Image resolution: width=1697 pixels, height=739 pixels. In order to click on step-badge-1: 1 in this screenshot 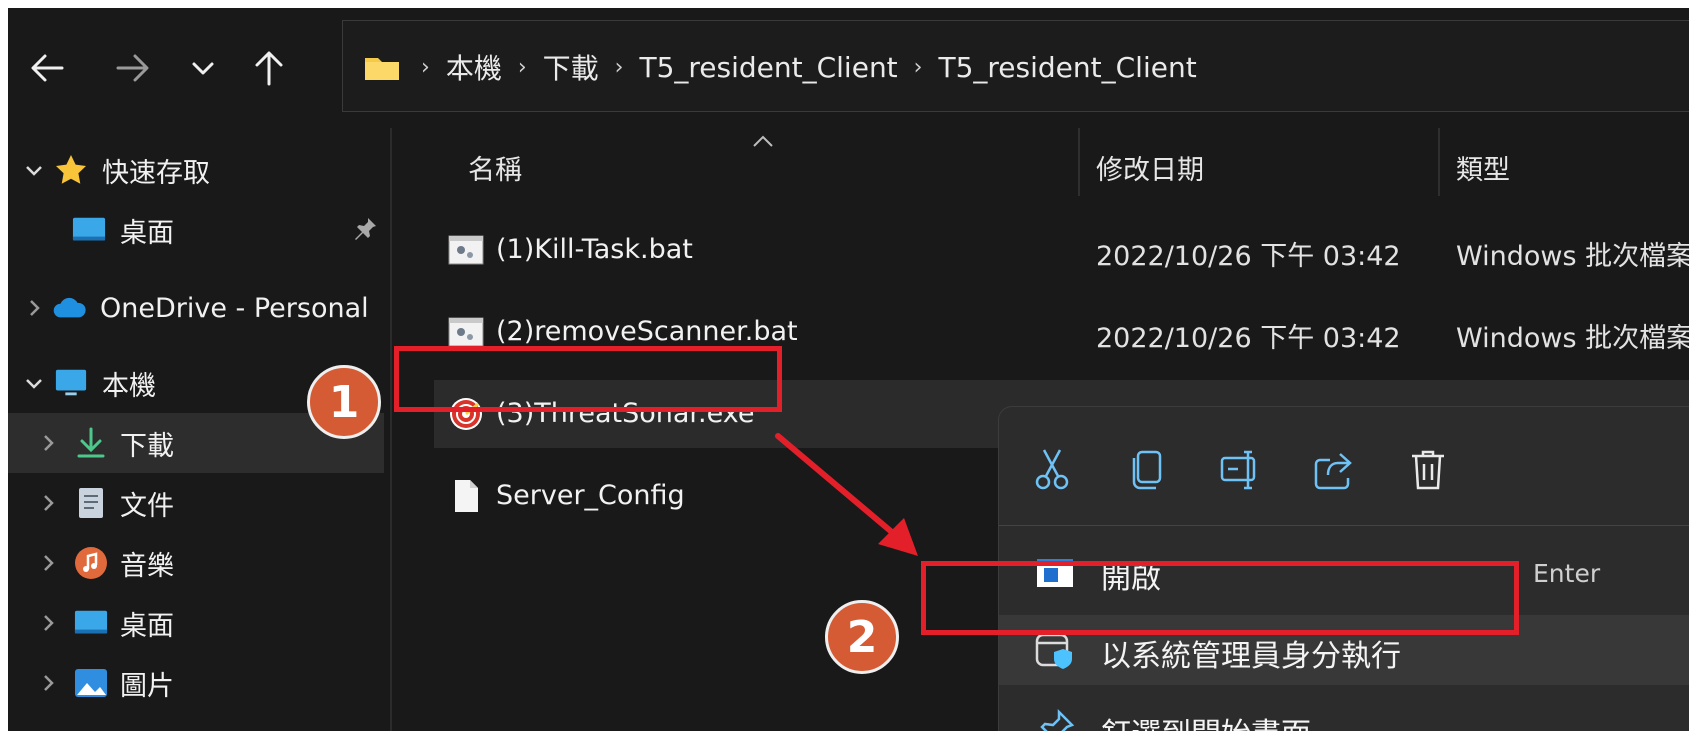, I will do `click(344, 402)`.